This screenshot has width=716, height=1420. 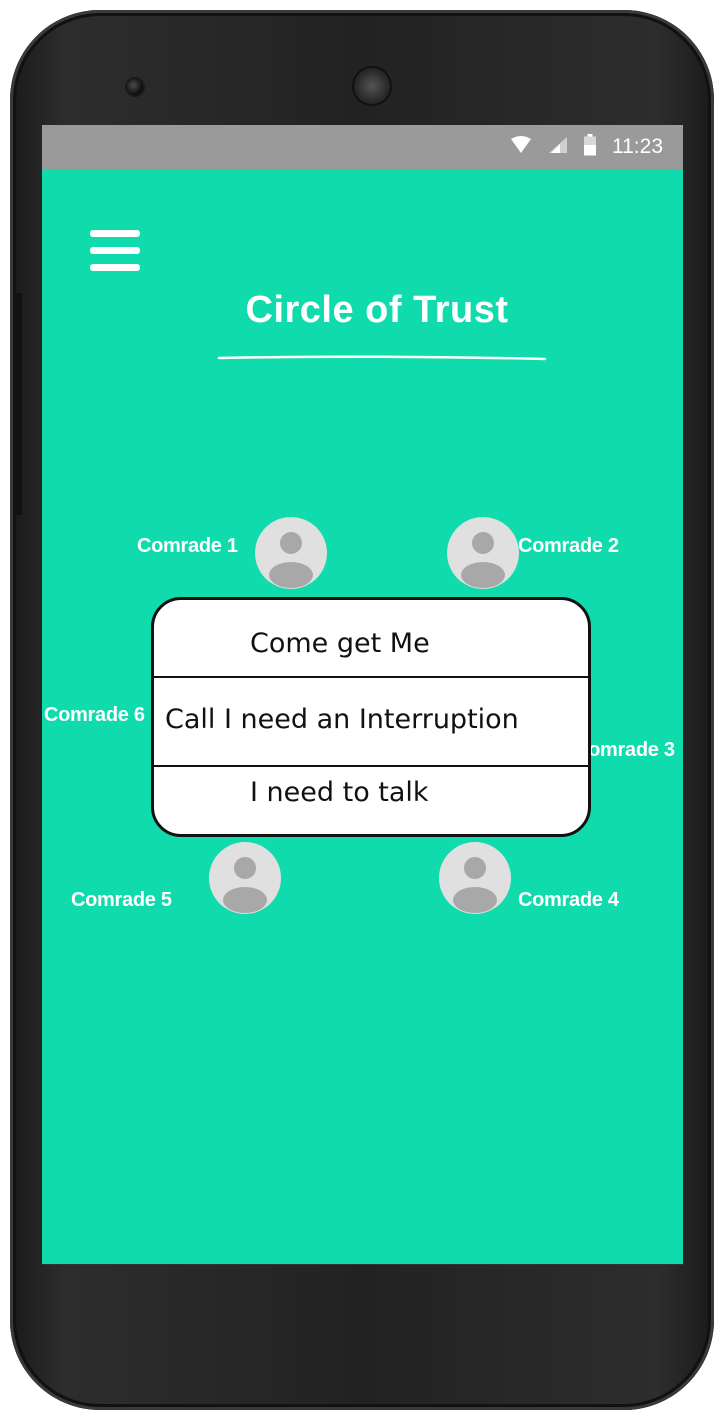 What do you see at coordinates (375, 719) in the screenshot?
I see `option-call-interruption: Call I need an Interruption` at bounding box center [375, 719].